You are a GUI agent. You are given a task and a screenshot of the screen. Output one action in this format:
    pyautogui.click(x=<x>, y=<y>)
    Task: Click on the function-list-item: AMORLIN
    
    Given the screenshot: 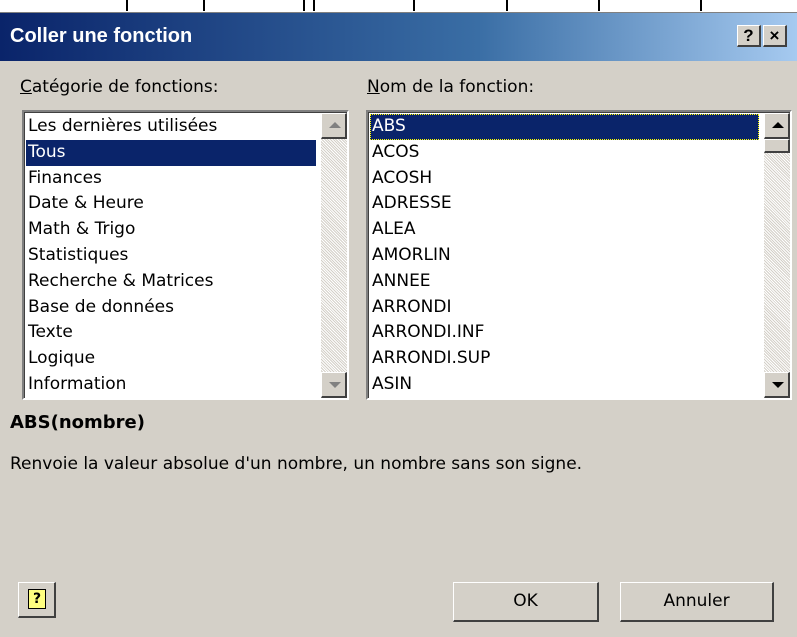 What is the action you would take?
    pyautogui.click(x=564, y=256)
    